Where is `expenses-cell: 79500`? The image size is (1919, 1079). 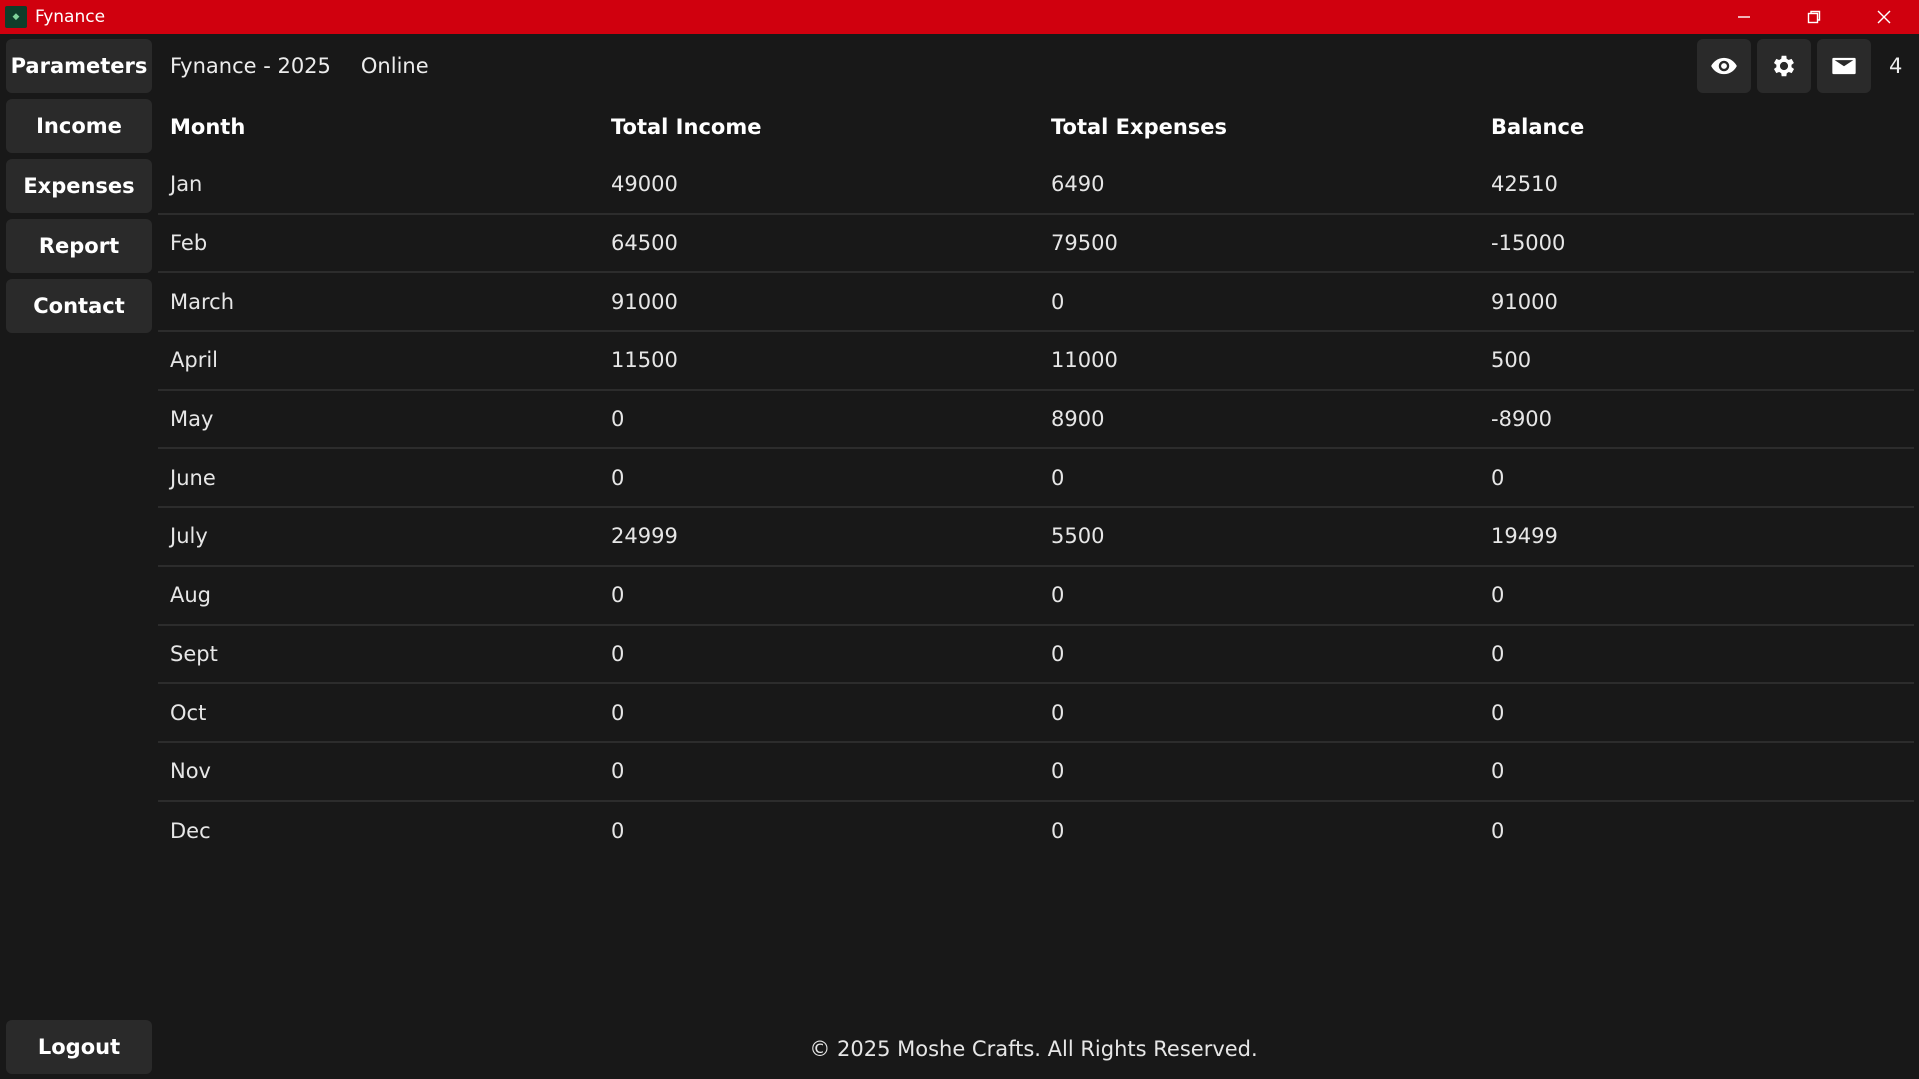
expenses-cell: 79500 is located at coordinates (1084, 243).